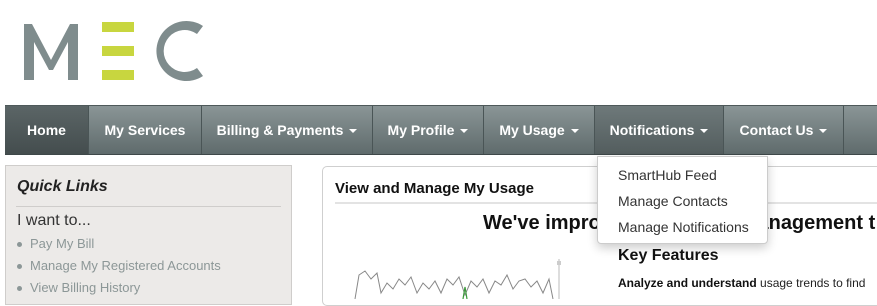  I want to click on nav-contact-us-label: Contact Us, so click(776, 130).